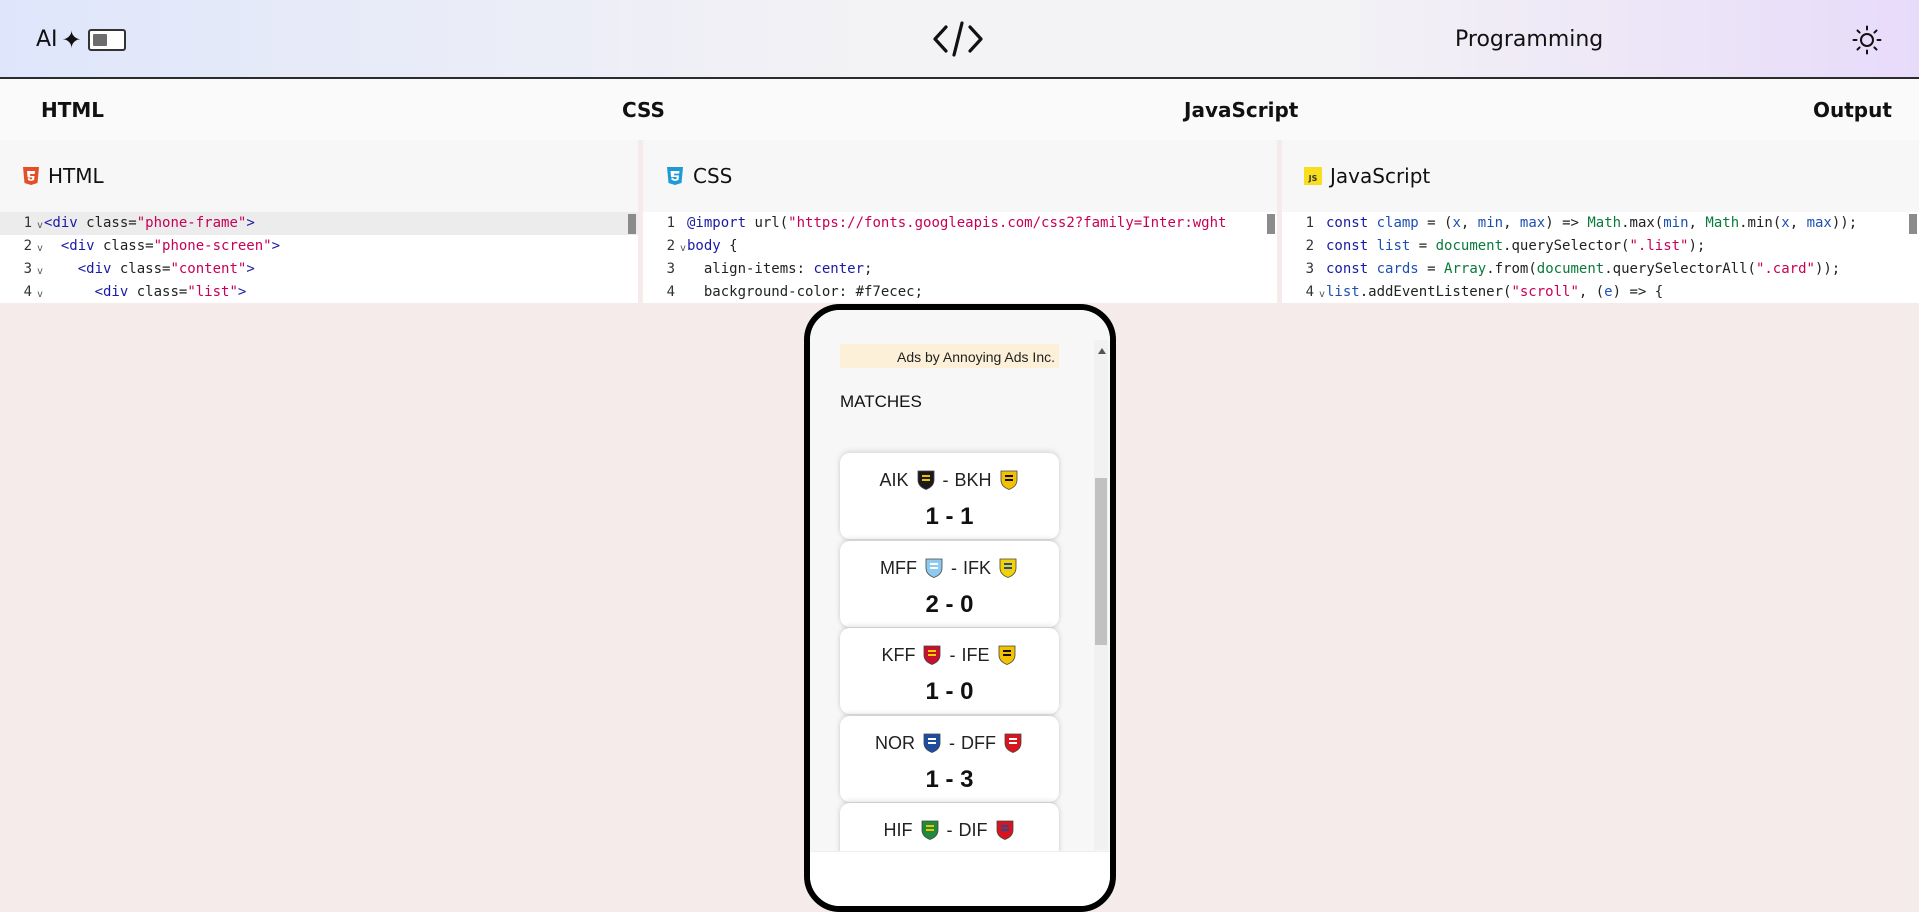 This screenshot has width=1919, height=912. What do you see at coordinates (925, 480) in the screenshot?
I see `aik-crest-icon` at bounding box center [925, 480].